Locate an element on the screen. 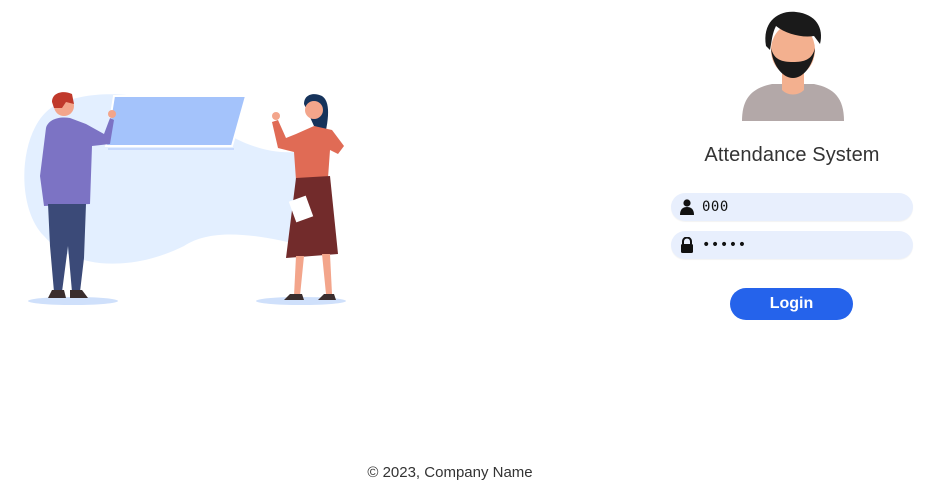  password-field is located at coordinates (792, 245).